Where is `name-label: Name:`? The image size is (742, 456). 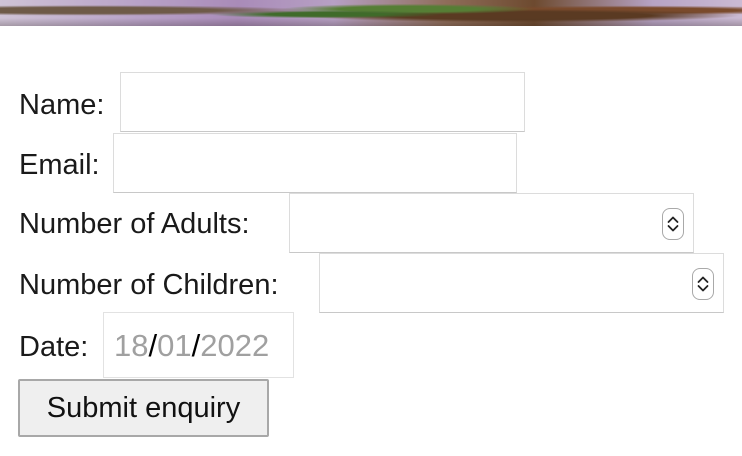
name-label: Name: is located at coordinates (62, 105).